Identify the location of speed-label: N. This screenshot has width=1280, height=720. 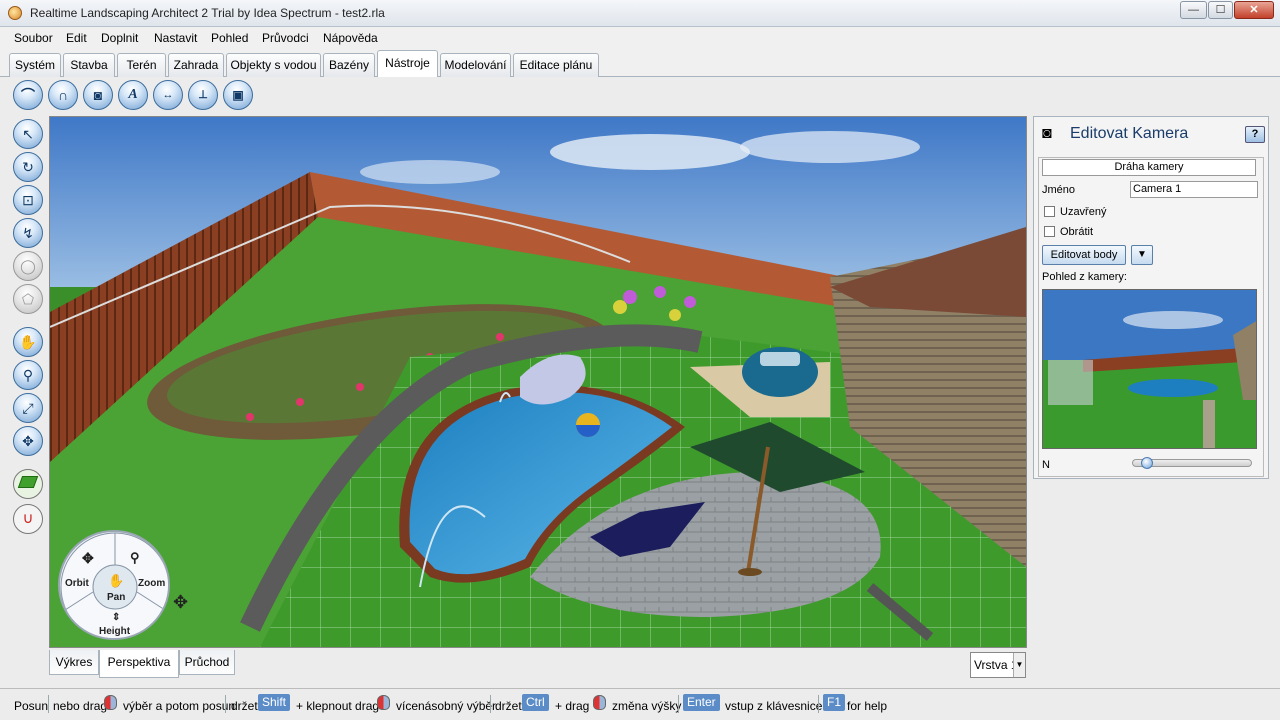
(1046, 465).